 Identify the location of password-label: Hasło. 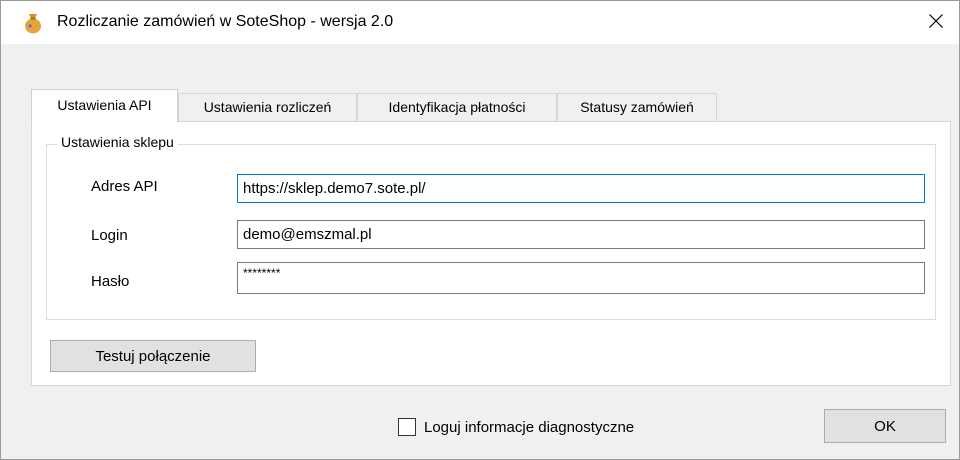
(110, 281).